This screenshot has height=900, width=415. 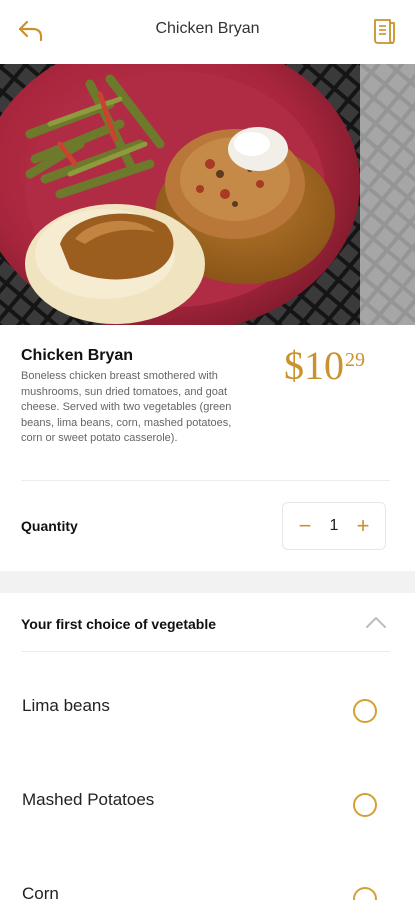 I want to click on quantity-value: 1, so click(x=334, y=525).